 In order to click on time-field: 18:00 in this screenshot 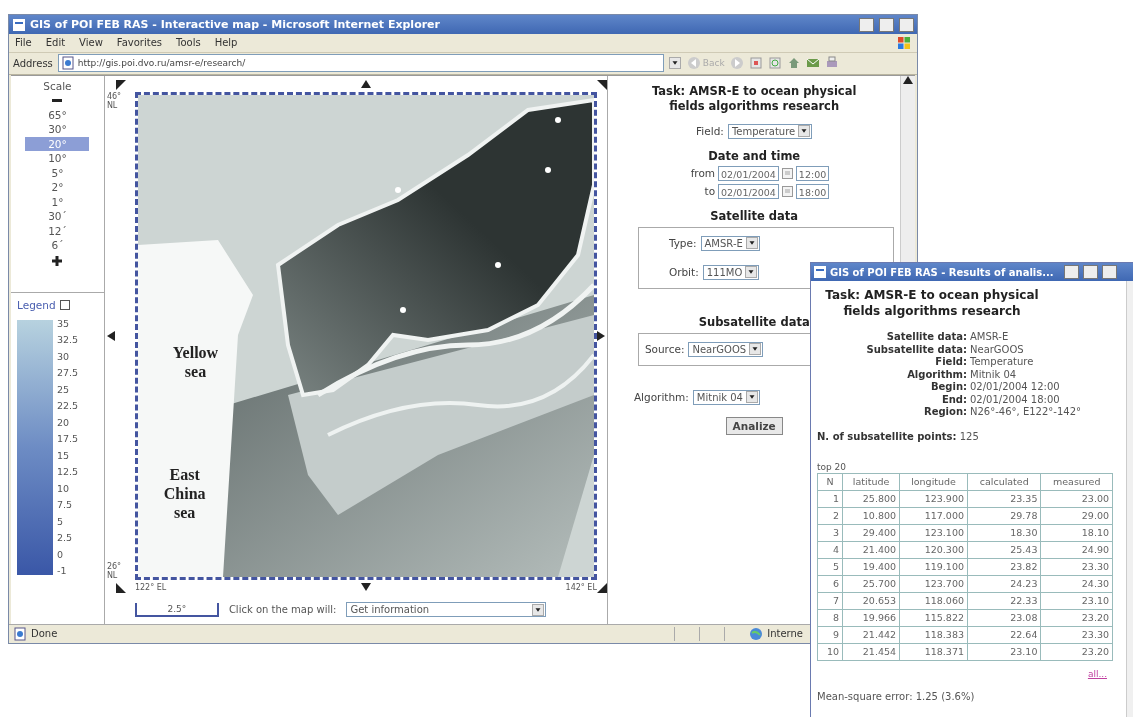, I will do `click(812, 191)`.